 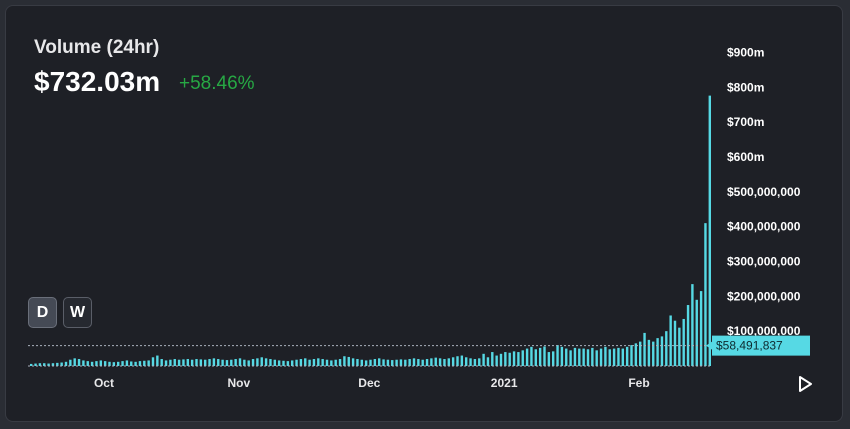 What do you see at coordinates (805, 384) in the screenshot?
I see `play-icon` at bounding box center [805, 384].